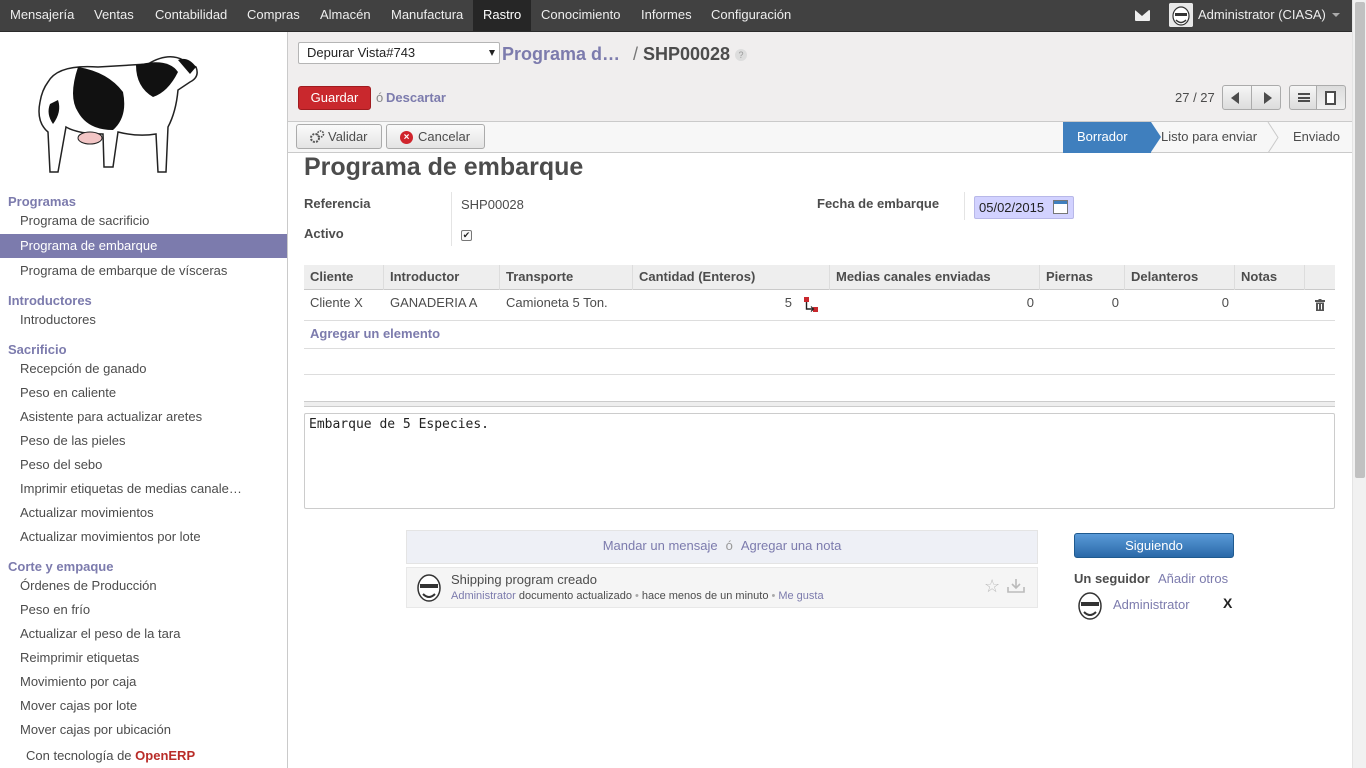 The image size is (1366, 768). What do you see at coordinates (143, 320) in the screenshot?
I see `sidebar-item-introductores: Introductores` at bounding box center [143, 320].